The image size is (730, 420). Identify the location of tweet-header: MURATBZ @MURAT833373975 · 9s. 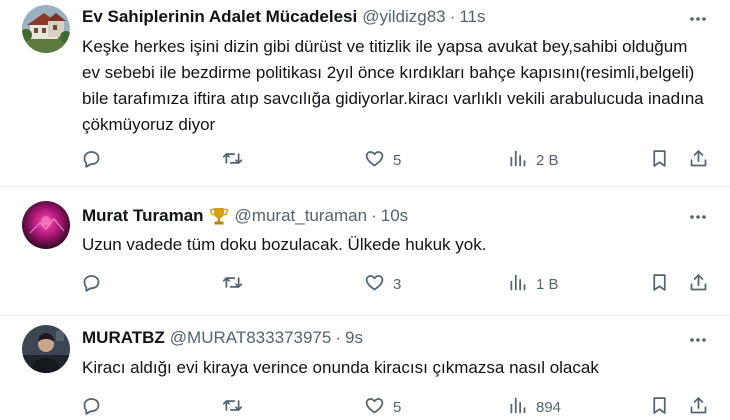
(222, 338).